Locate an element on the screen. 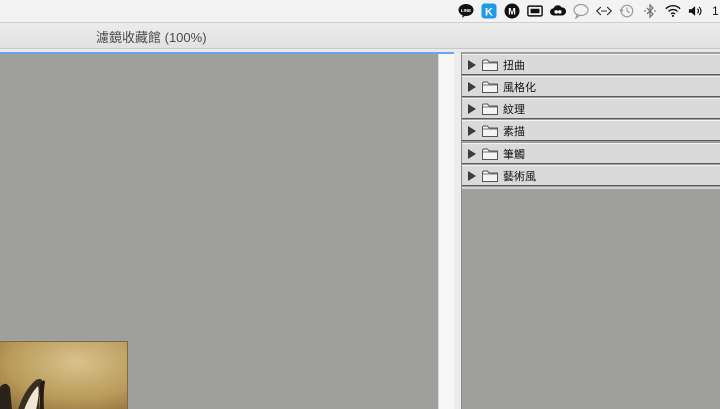 Image resolution: width=720 pixels, height=409 pixels. window-titlebar: 濾鏡收藏館 (100%) is located at coordinates (360, 36).